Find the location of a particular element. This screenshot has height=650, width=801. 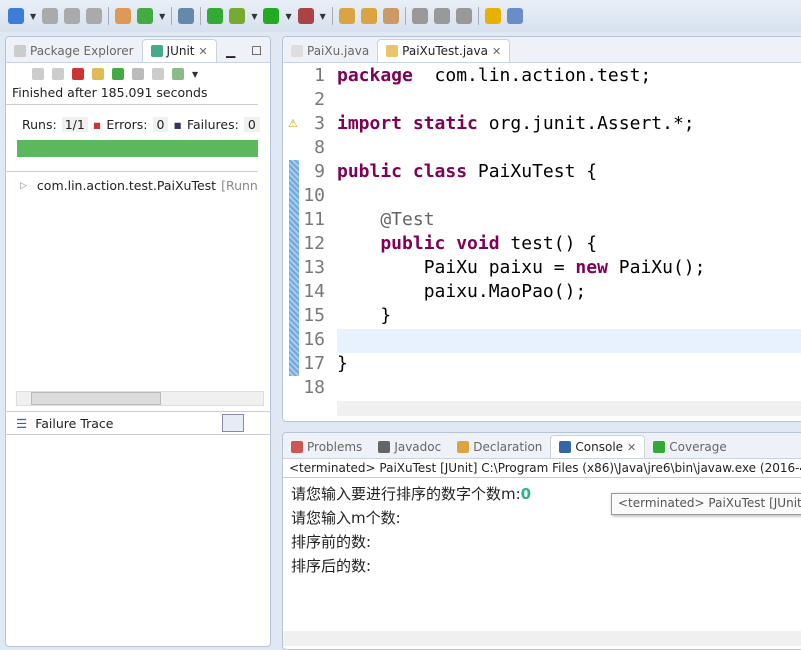

console-icon is located at coordinates (565, 447).